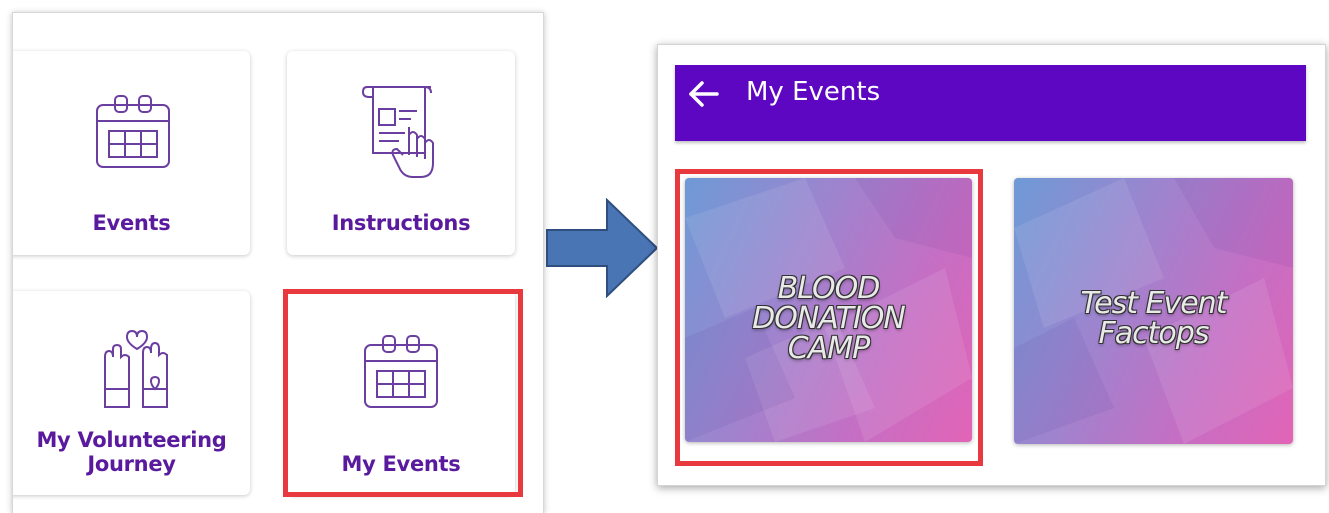 This screenshot has width=1329, height=513. I want to click on arrow-right-icon, so click(602, 248).